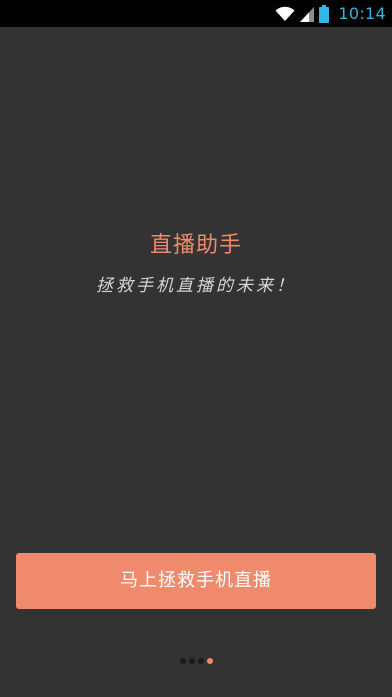 The height and width of the screenshot is (697, 392). I want to click on intro-title: 直播助手, so click(195, 245).